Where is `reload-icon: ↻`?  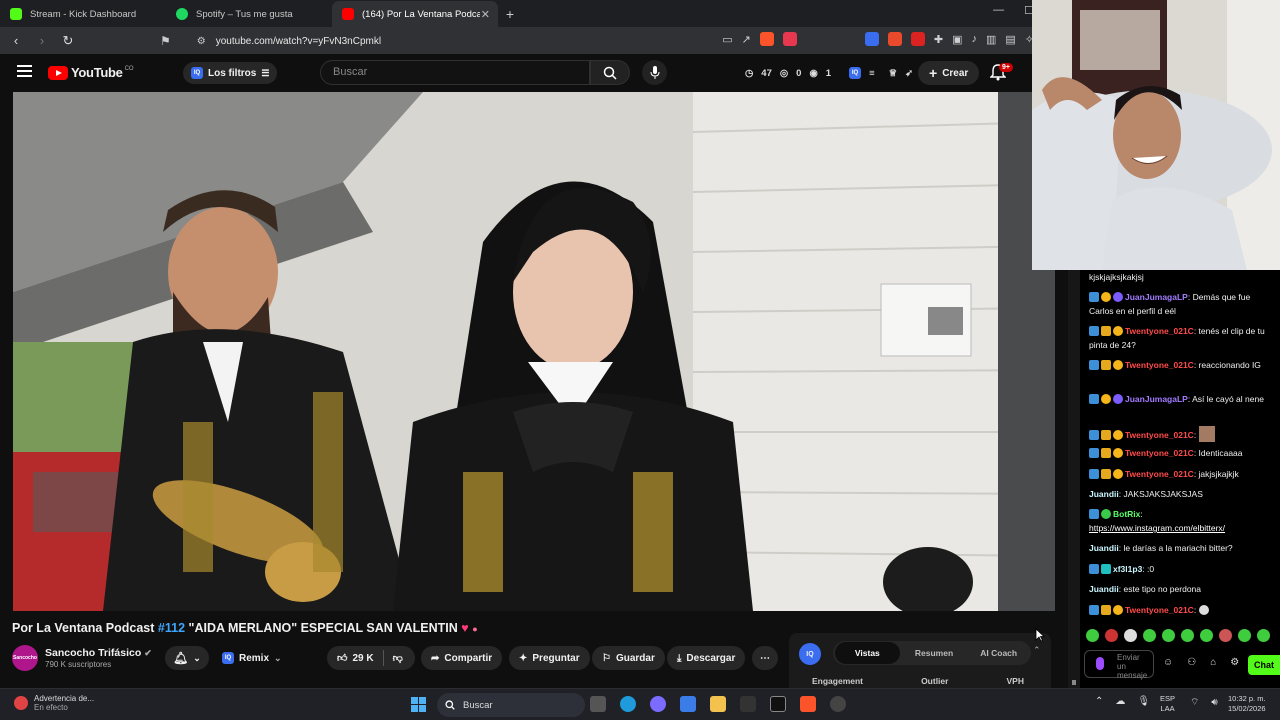 reload-icon: ↻ is located at coordinates (68, 41).